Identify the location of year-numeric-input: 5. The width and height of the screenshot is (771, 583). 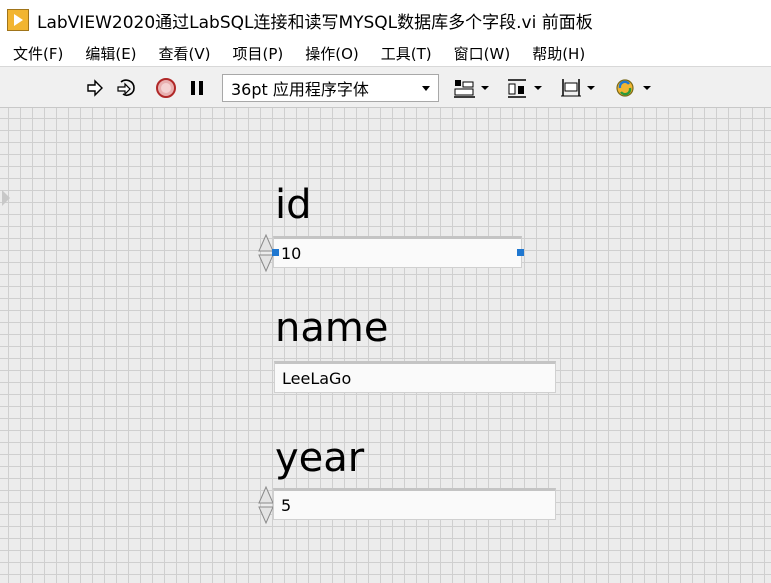
(414, 504).